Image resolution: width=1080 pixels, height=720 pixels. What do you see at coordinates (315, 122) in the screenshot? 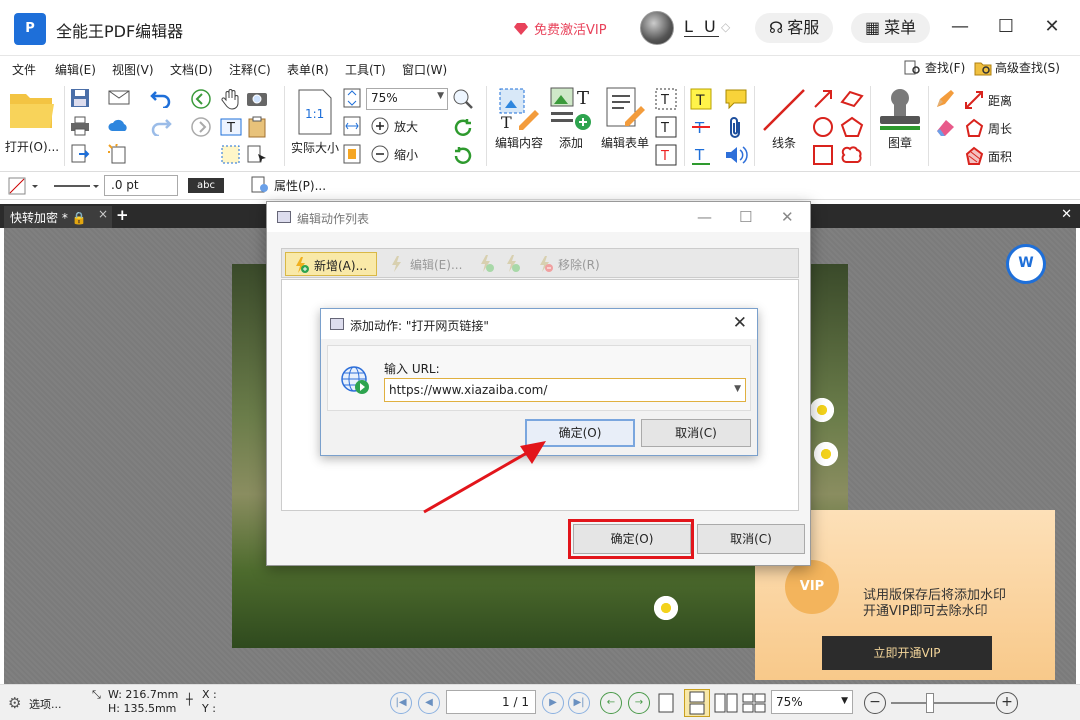
I see `actual-size-button: 1:1 实际大小` at bounding box center [315, 122].